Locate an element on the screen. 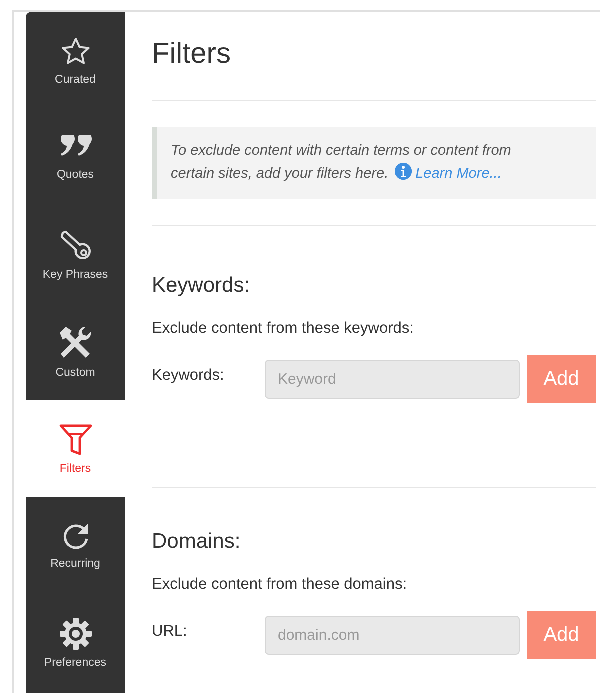 This screenshot has height=693, width=600. gear-icon is located at coordinates (75, 633).